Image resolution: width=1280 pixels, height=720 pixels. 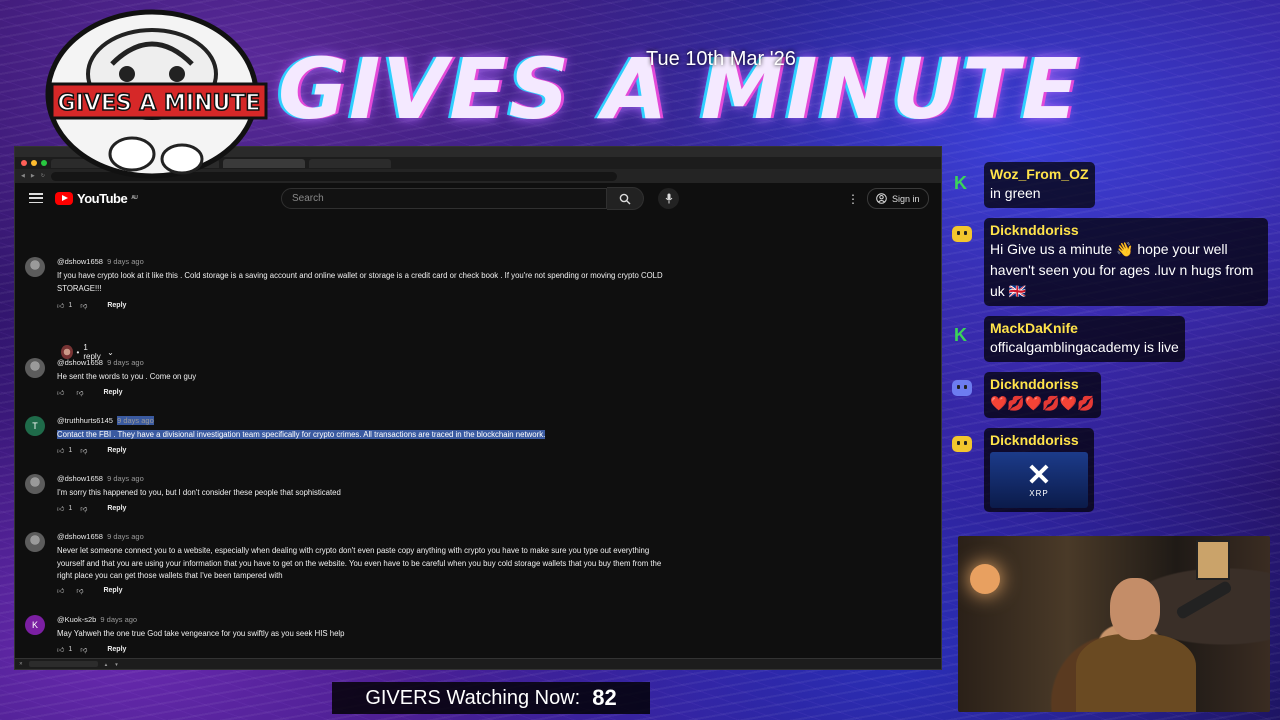 I want to click on xrp-label: XRP, so click(x=1039, y=493).